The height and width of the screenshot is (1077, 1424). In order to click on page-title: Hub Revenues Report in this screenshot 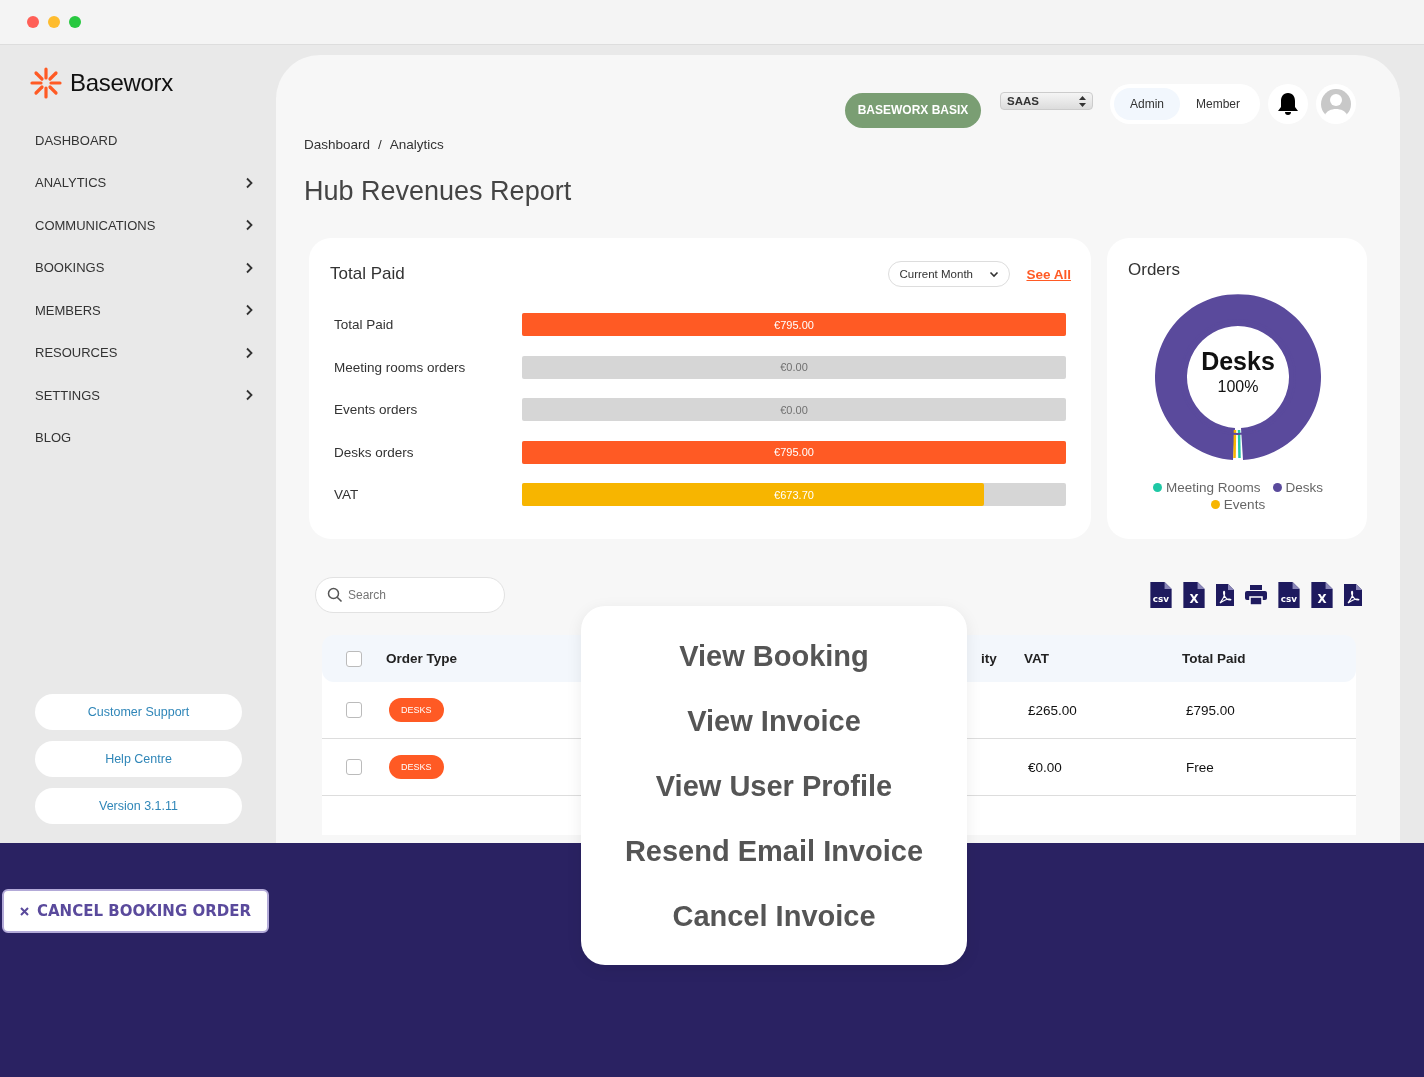, I will do `click(438, 191)`.